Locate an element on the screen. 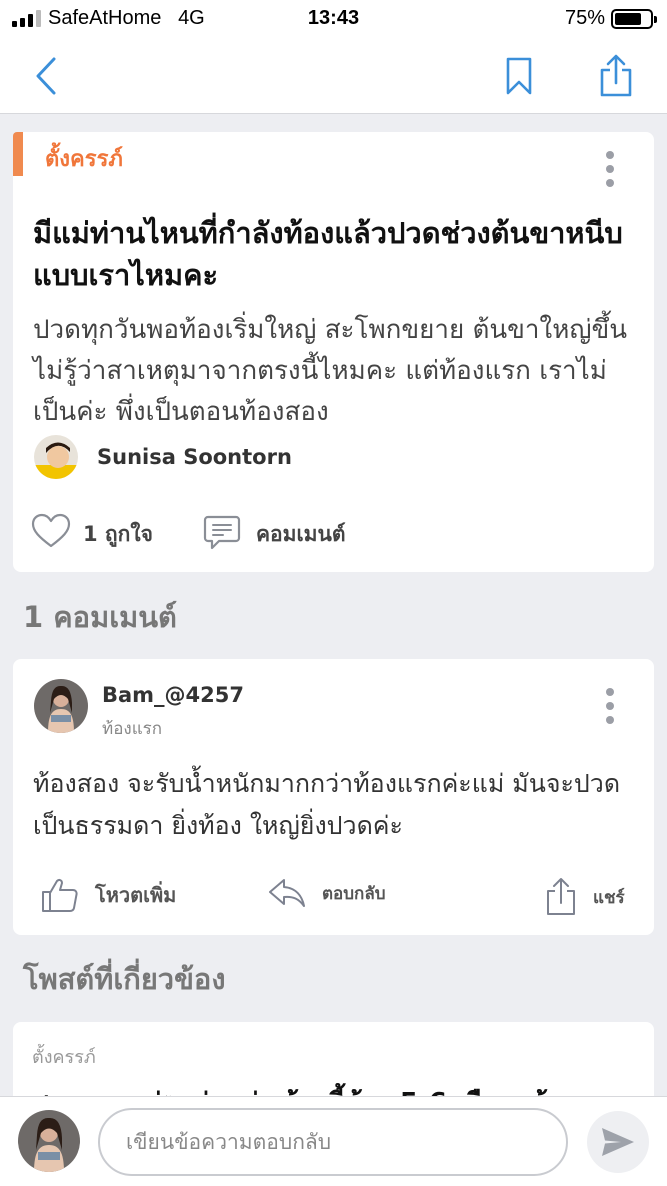  comment-more-options-icon is located at coordinates (610, 706).